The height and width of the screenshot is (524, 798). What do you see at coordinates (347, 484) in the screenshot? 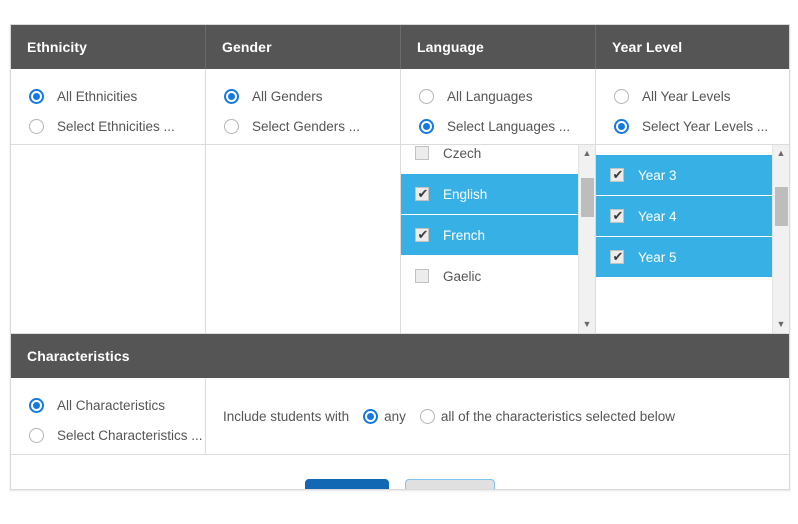
I see `apply-button: Apply` at bounding box center [347, 484].